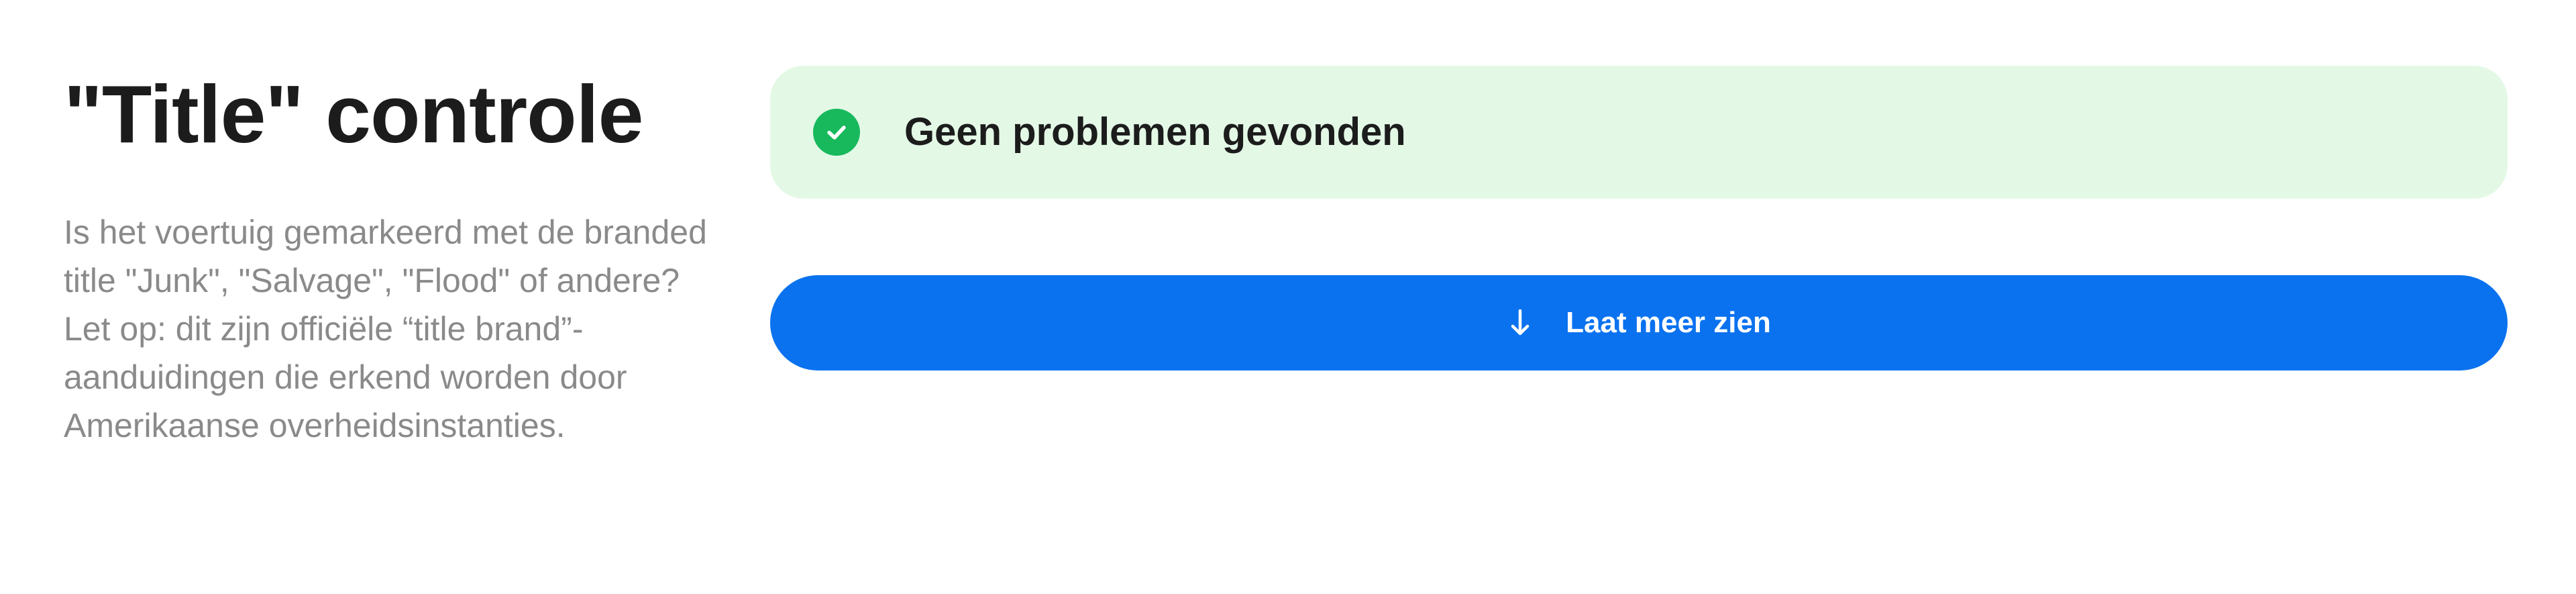  Describe the element at coordinates (1155, 132) in the screenshot. I see `status-text: Geen problemen gevonden` at that location.